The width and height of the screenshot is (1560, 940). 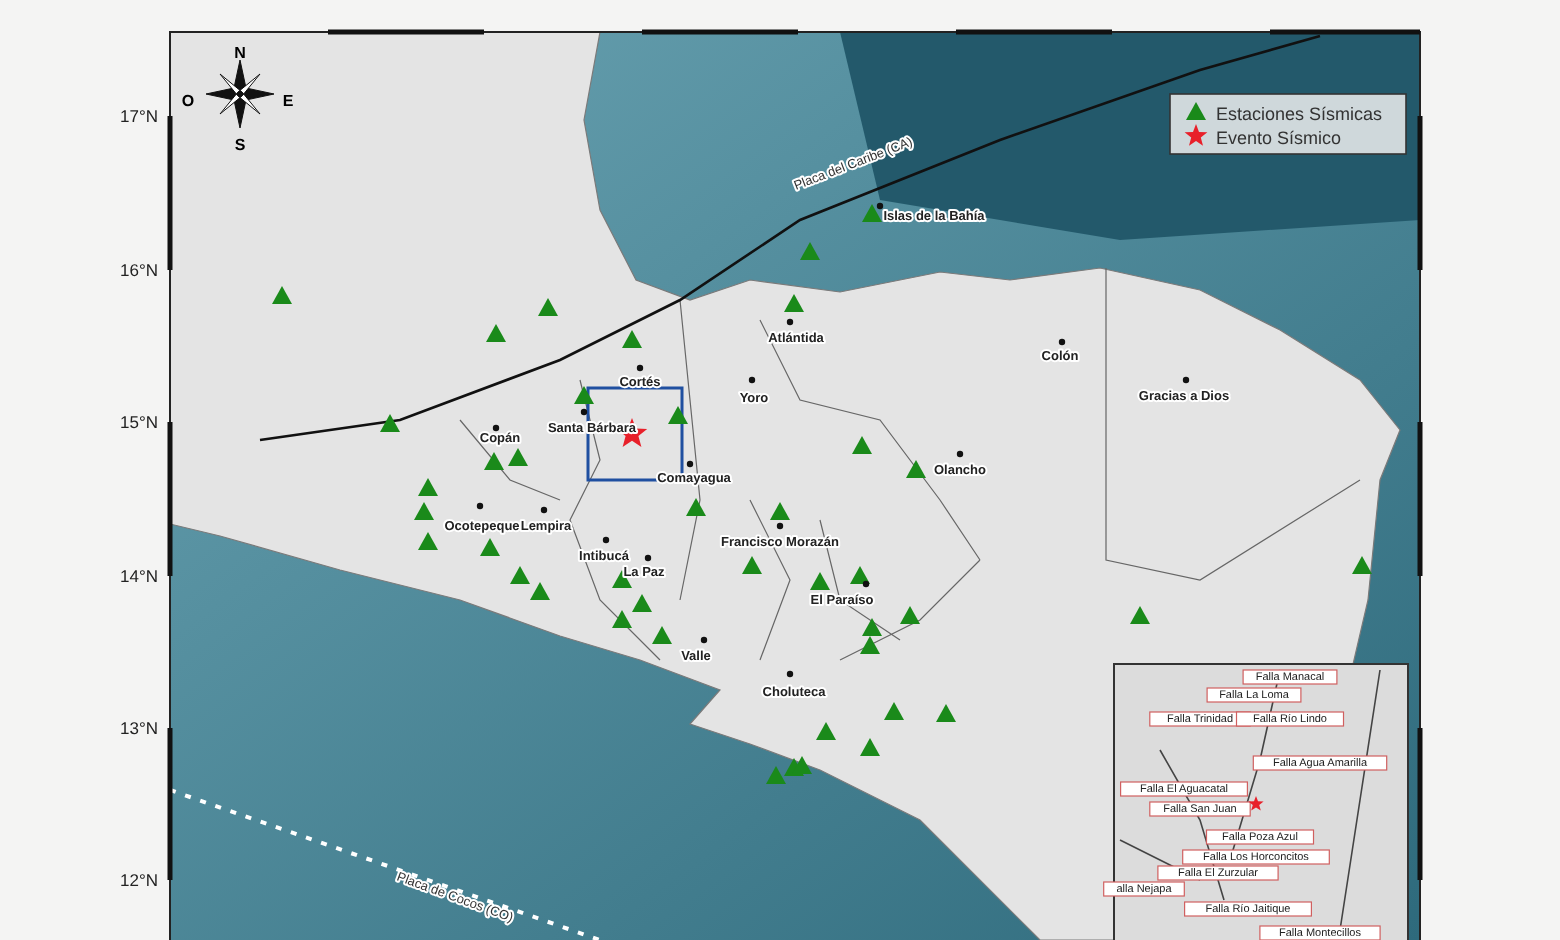 What do you see at coordinates (139, 576) in the screenshot?
I see `latitude-label: 14°N` at bounding box center [139, 576].